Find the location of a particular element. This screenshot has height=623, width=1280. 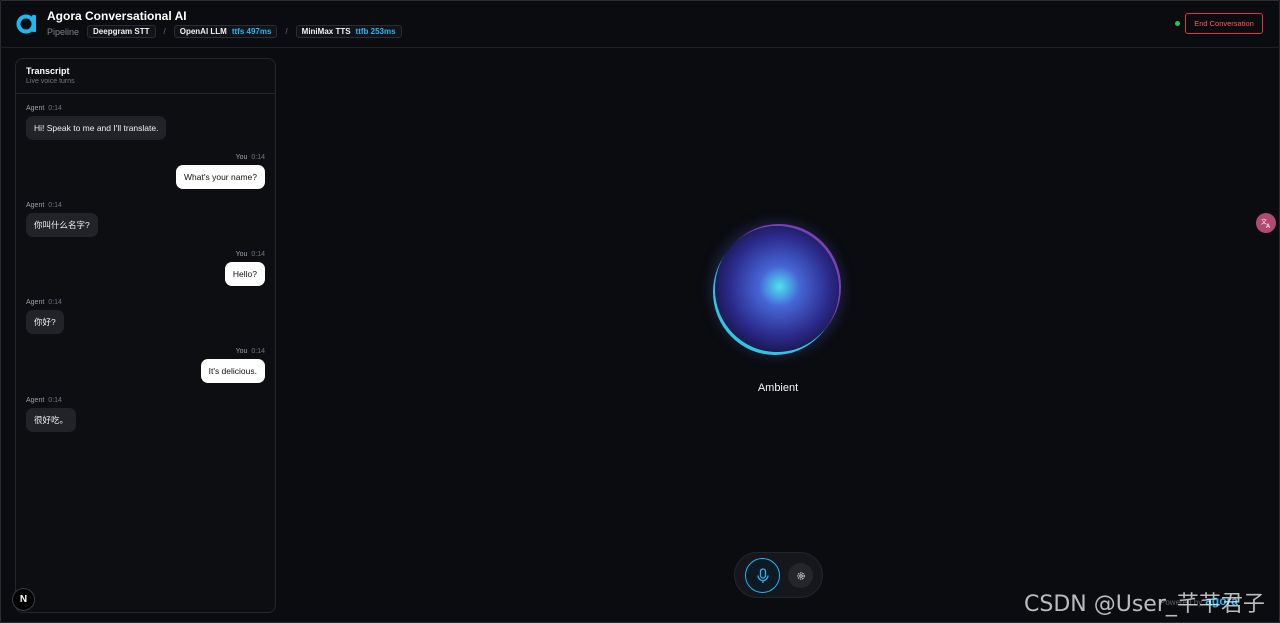

llm-name: OpenAI LLM is located at coordinates (203, 31).